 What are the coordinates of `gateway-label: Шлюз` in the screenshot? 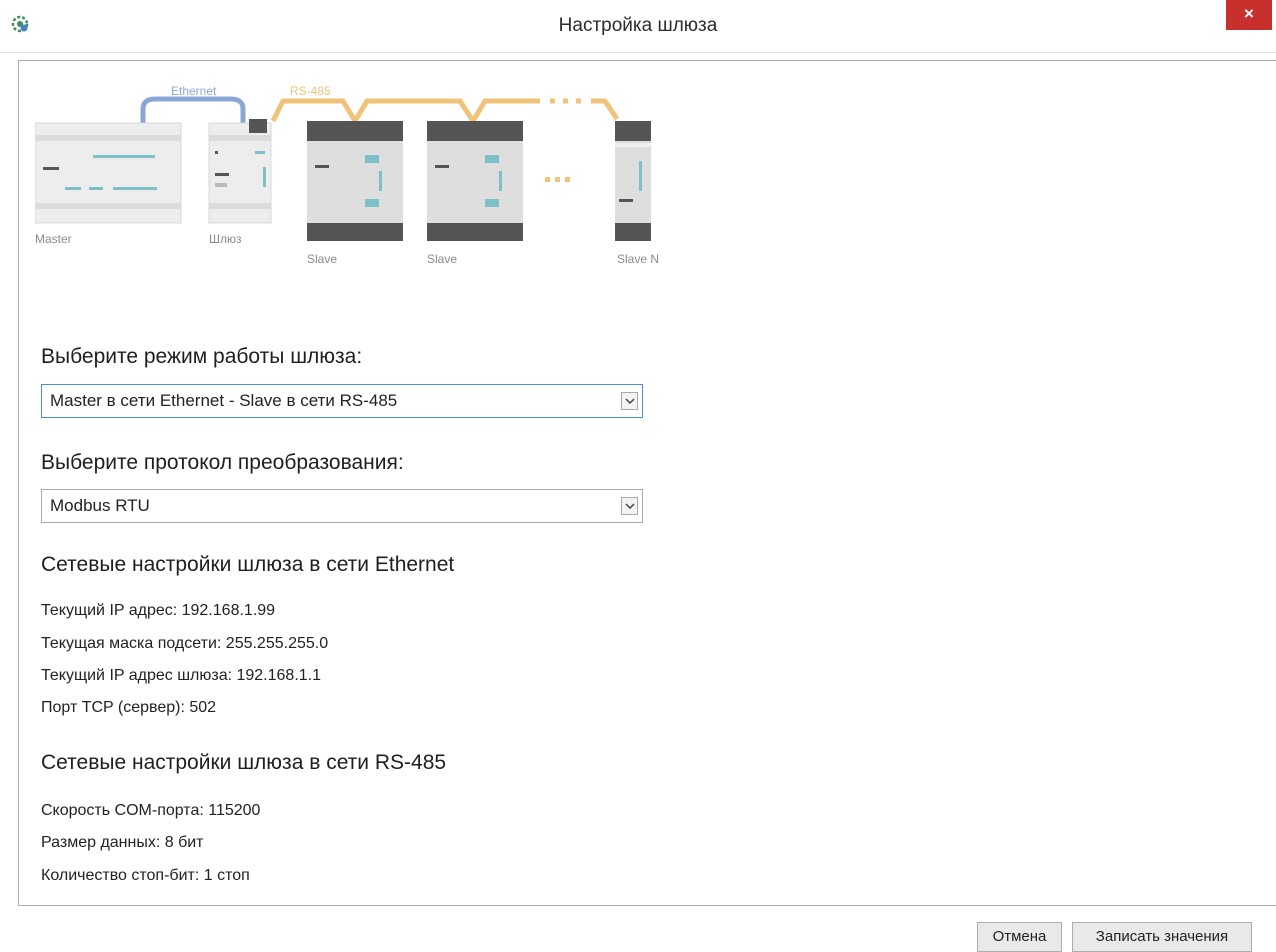 It's located at (225, 239).